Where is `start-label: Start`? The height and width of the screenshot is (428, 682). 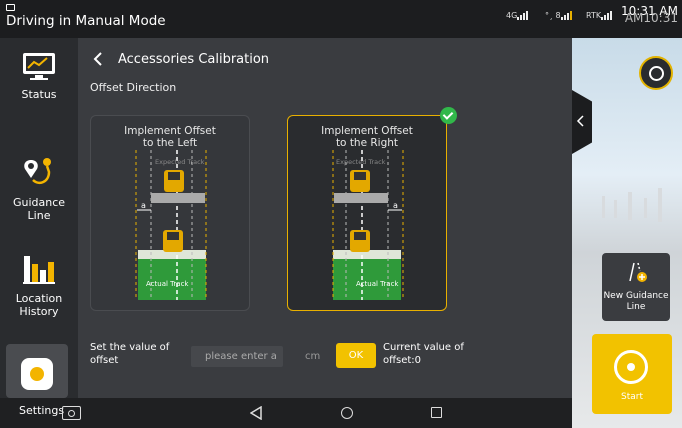 start-label: Start is located at coordinates (632, 397).